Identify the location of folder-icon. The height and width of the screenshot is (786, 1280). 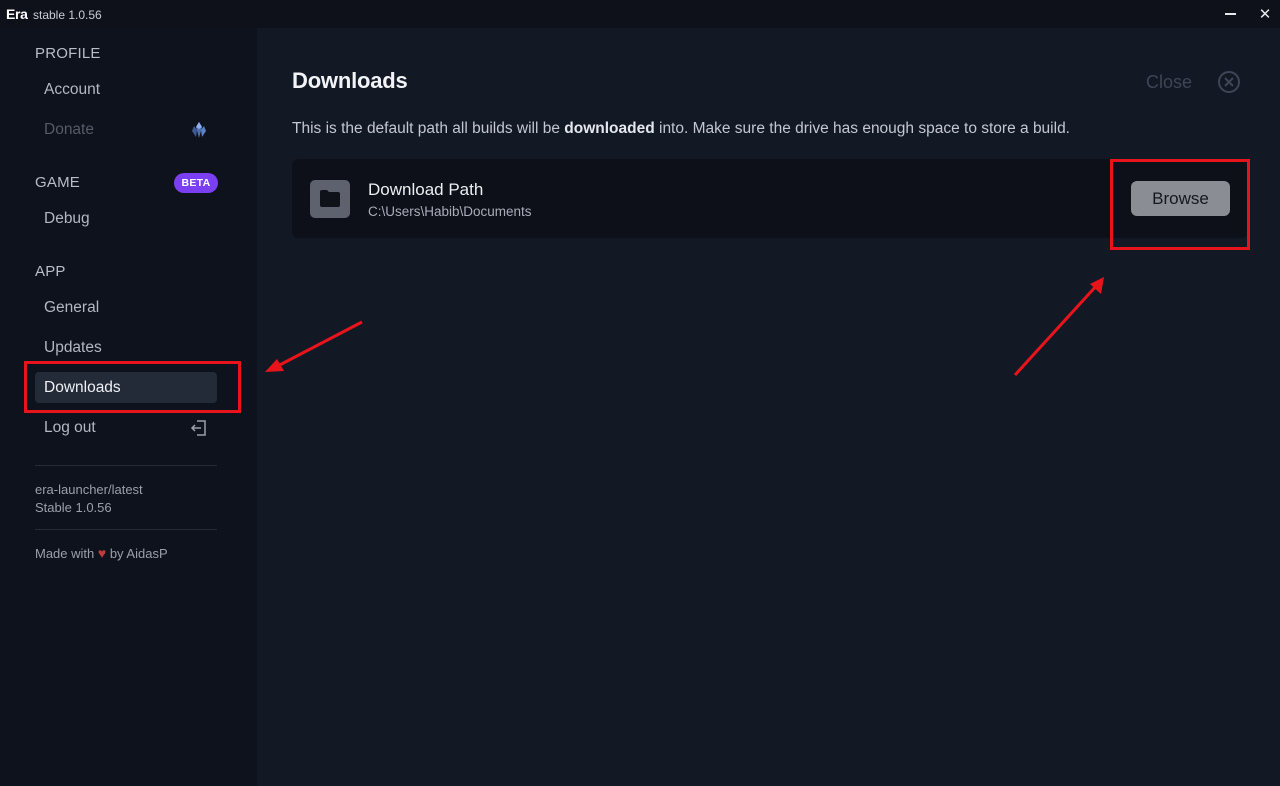
(330, 198).